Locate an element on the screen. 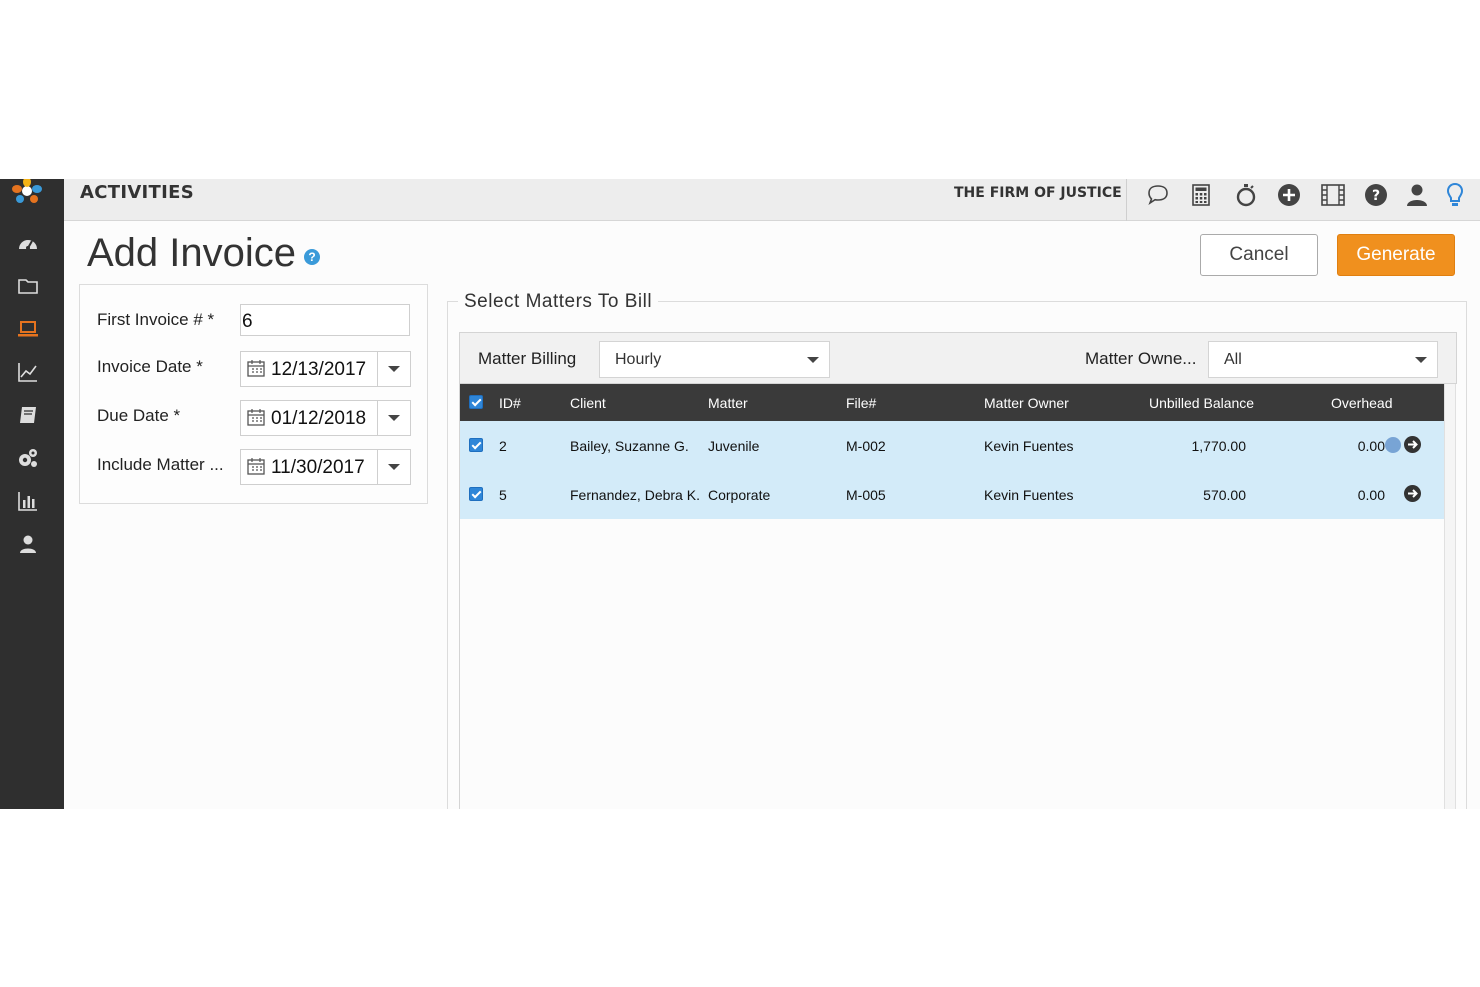  column-header-id: ID# is located at coordinates (510, 403).